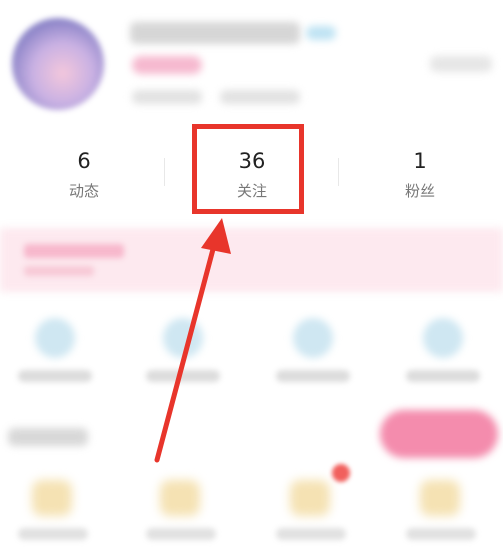 This screenshot has width=503, height=549. Describe the element at coordinates (419, 175) in the screenshot. I see `stat-followers: 1 粉丝` at that location.